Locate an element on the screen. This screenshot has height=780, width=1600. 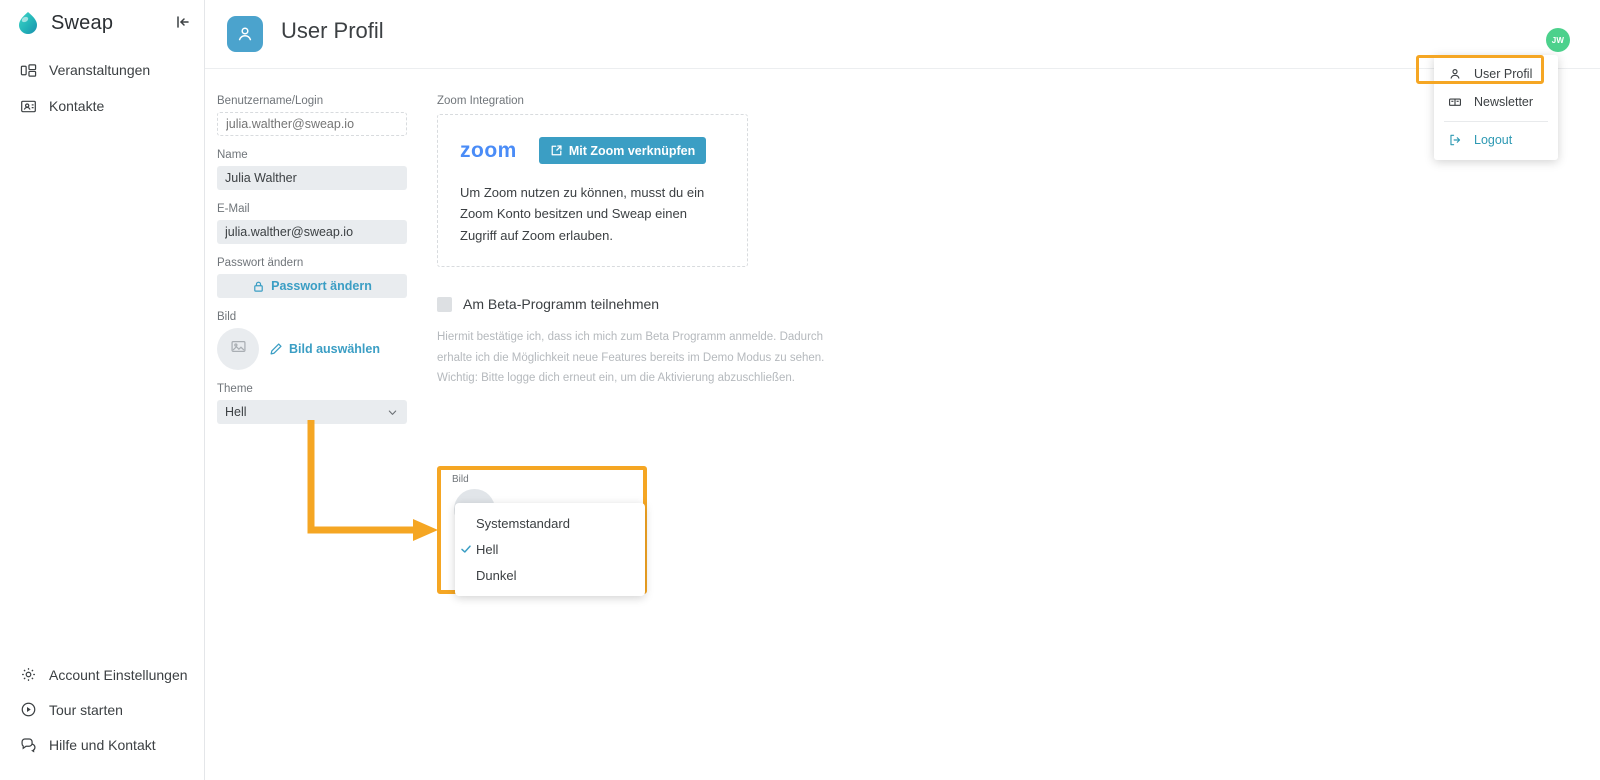
check-icon is located at coordinates (466, 549).